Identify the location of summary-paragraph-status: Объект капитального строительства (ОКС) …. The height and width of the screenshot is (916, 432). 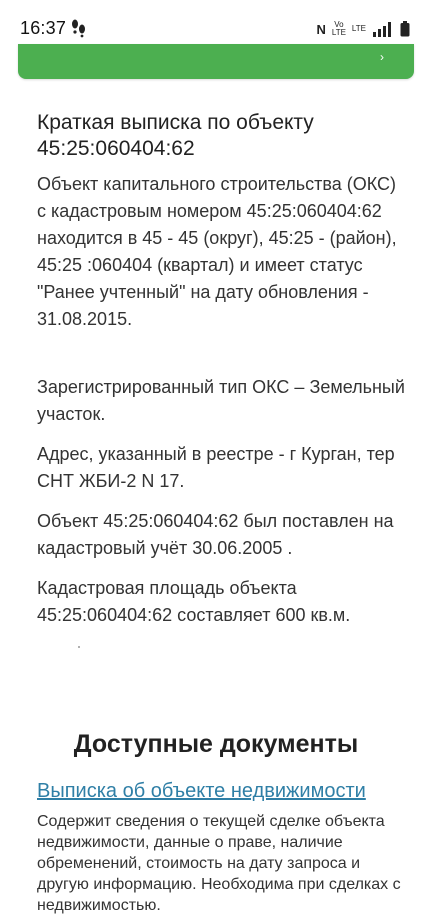
(217, 251).